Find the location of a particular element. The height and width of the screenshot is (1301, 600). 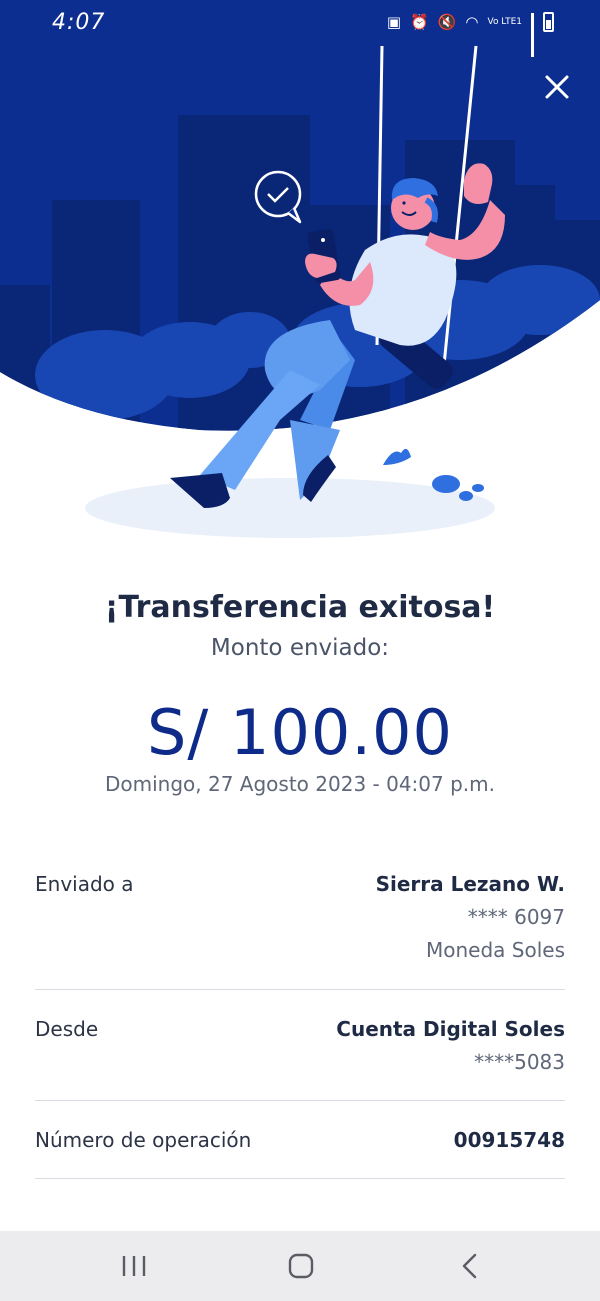

back-button is located at coordinates (470, 1266).